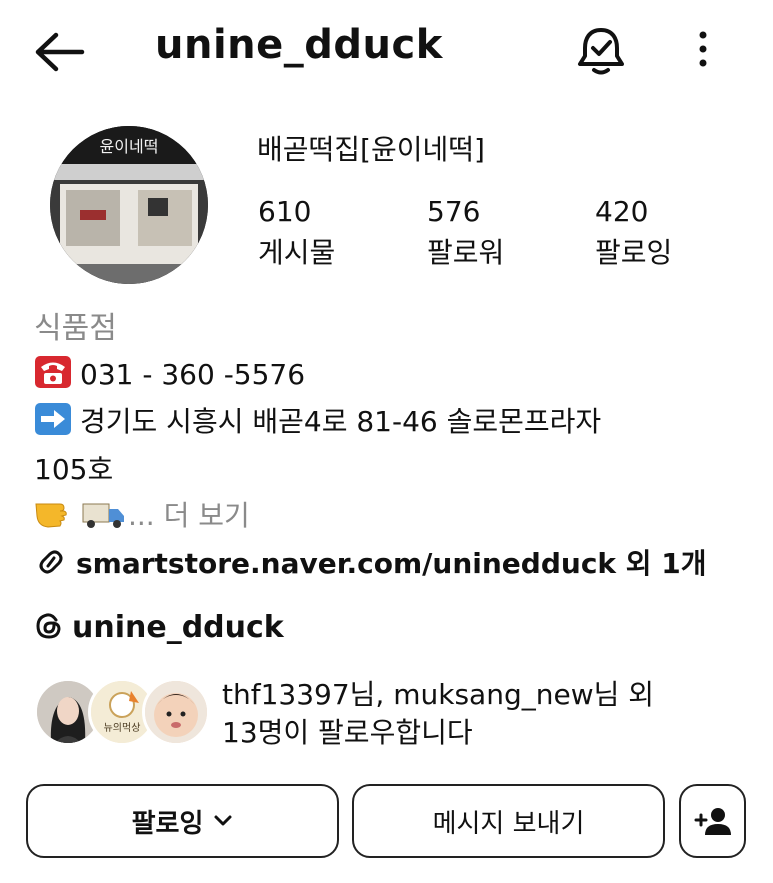  What do you see at coordinates (634, 252) in the screenshot?
I see `stat-following-label: 팔로잉` at bounding box center [634, 252].